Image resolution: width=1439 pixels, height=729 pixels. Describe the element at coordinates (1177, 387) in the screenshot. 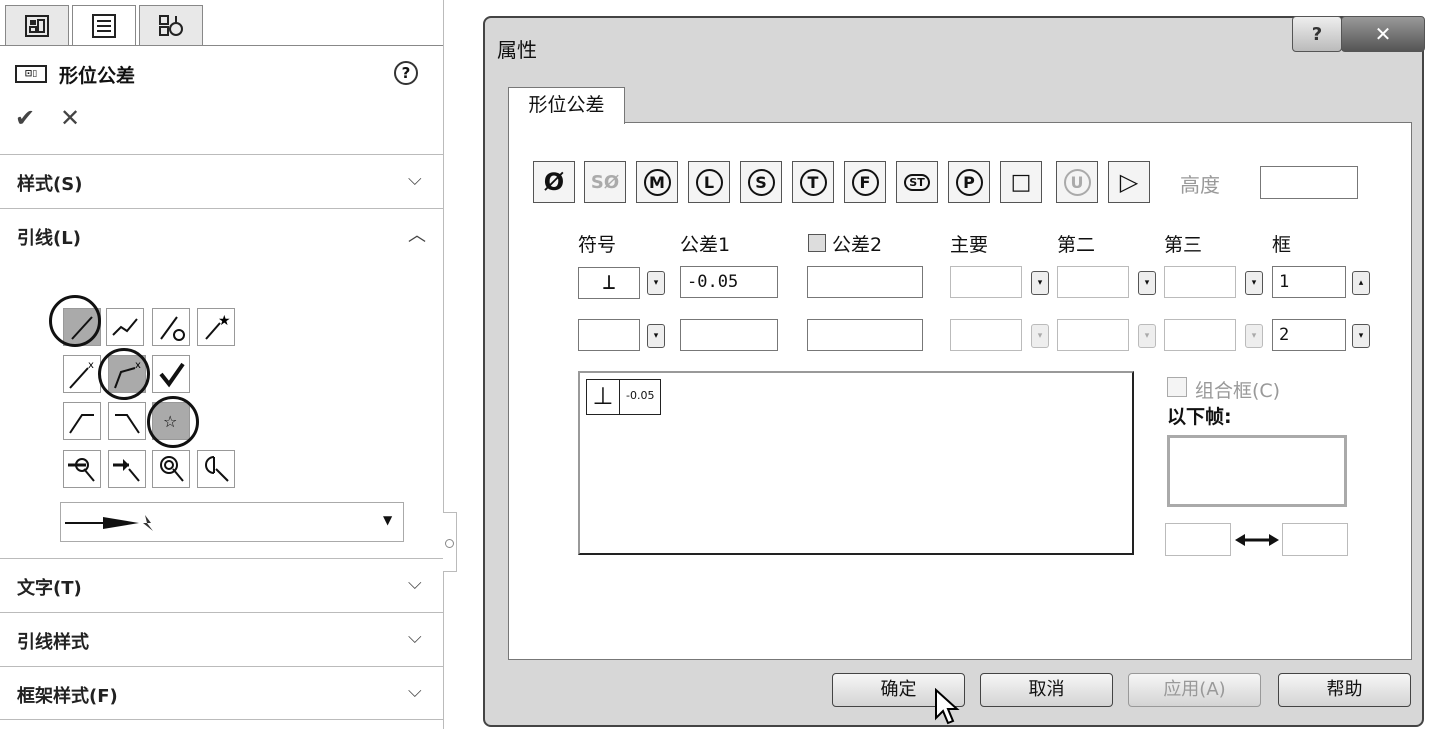

I see `combine-frame-checkbox` at that location.